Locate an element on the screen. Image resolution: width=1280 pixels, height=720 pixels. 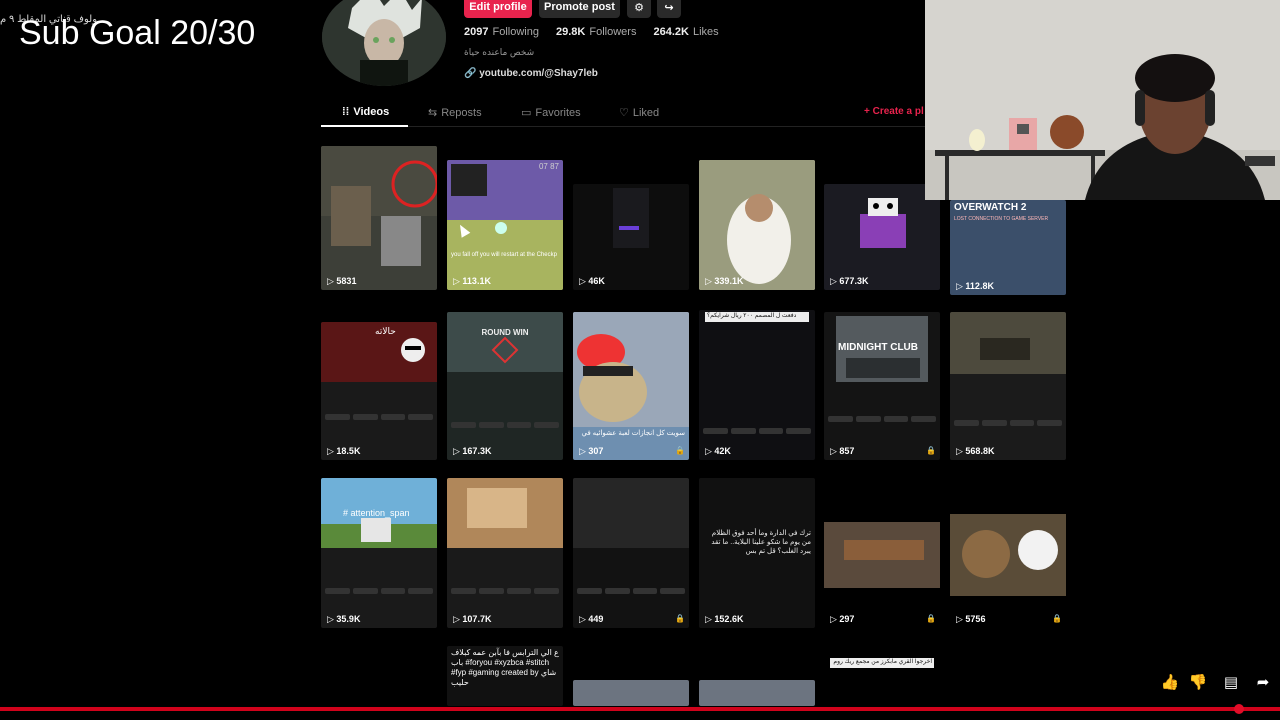
bookmark-icon: ▭ is located at coordinates (526, 113).